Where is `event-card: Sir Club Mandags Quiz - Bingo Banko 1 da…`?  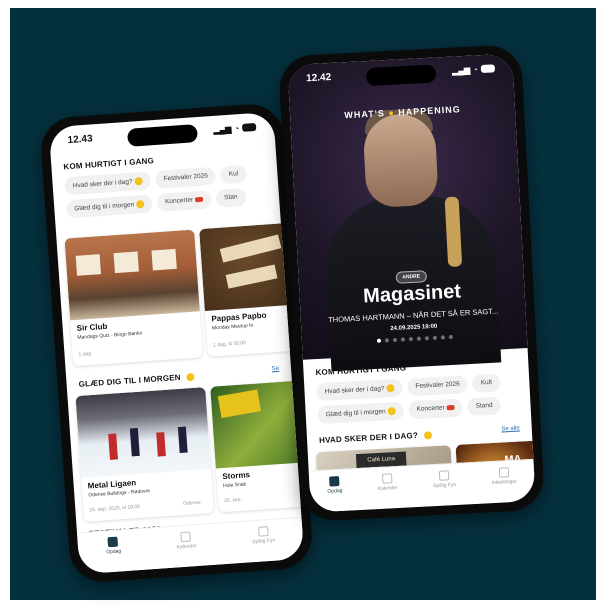 event-card: Sir Club Mandags Quiz - Bingo Banko 1 da… is located at coordinates (134, 298).